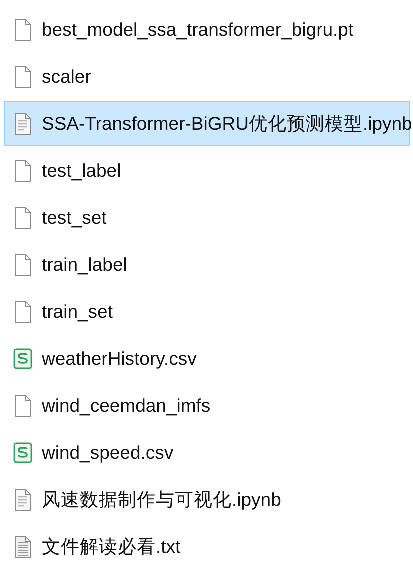 The height and width of the screenshot is (567, 413). What do you see at coordinates (207, 76) in the screenshot?
I see `file-item: scaler` at bounding box center [207, 76].